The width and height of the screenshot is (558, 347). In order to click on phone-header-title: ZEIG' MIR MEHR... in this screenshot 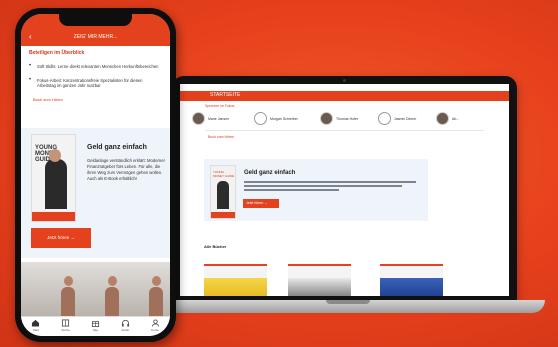, I will do `click(95, 37)`.